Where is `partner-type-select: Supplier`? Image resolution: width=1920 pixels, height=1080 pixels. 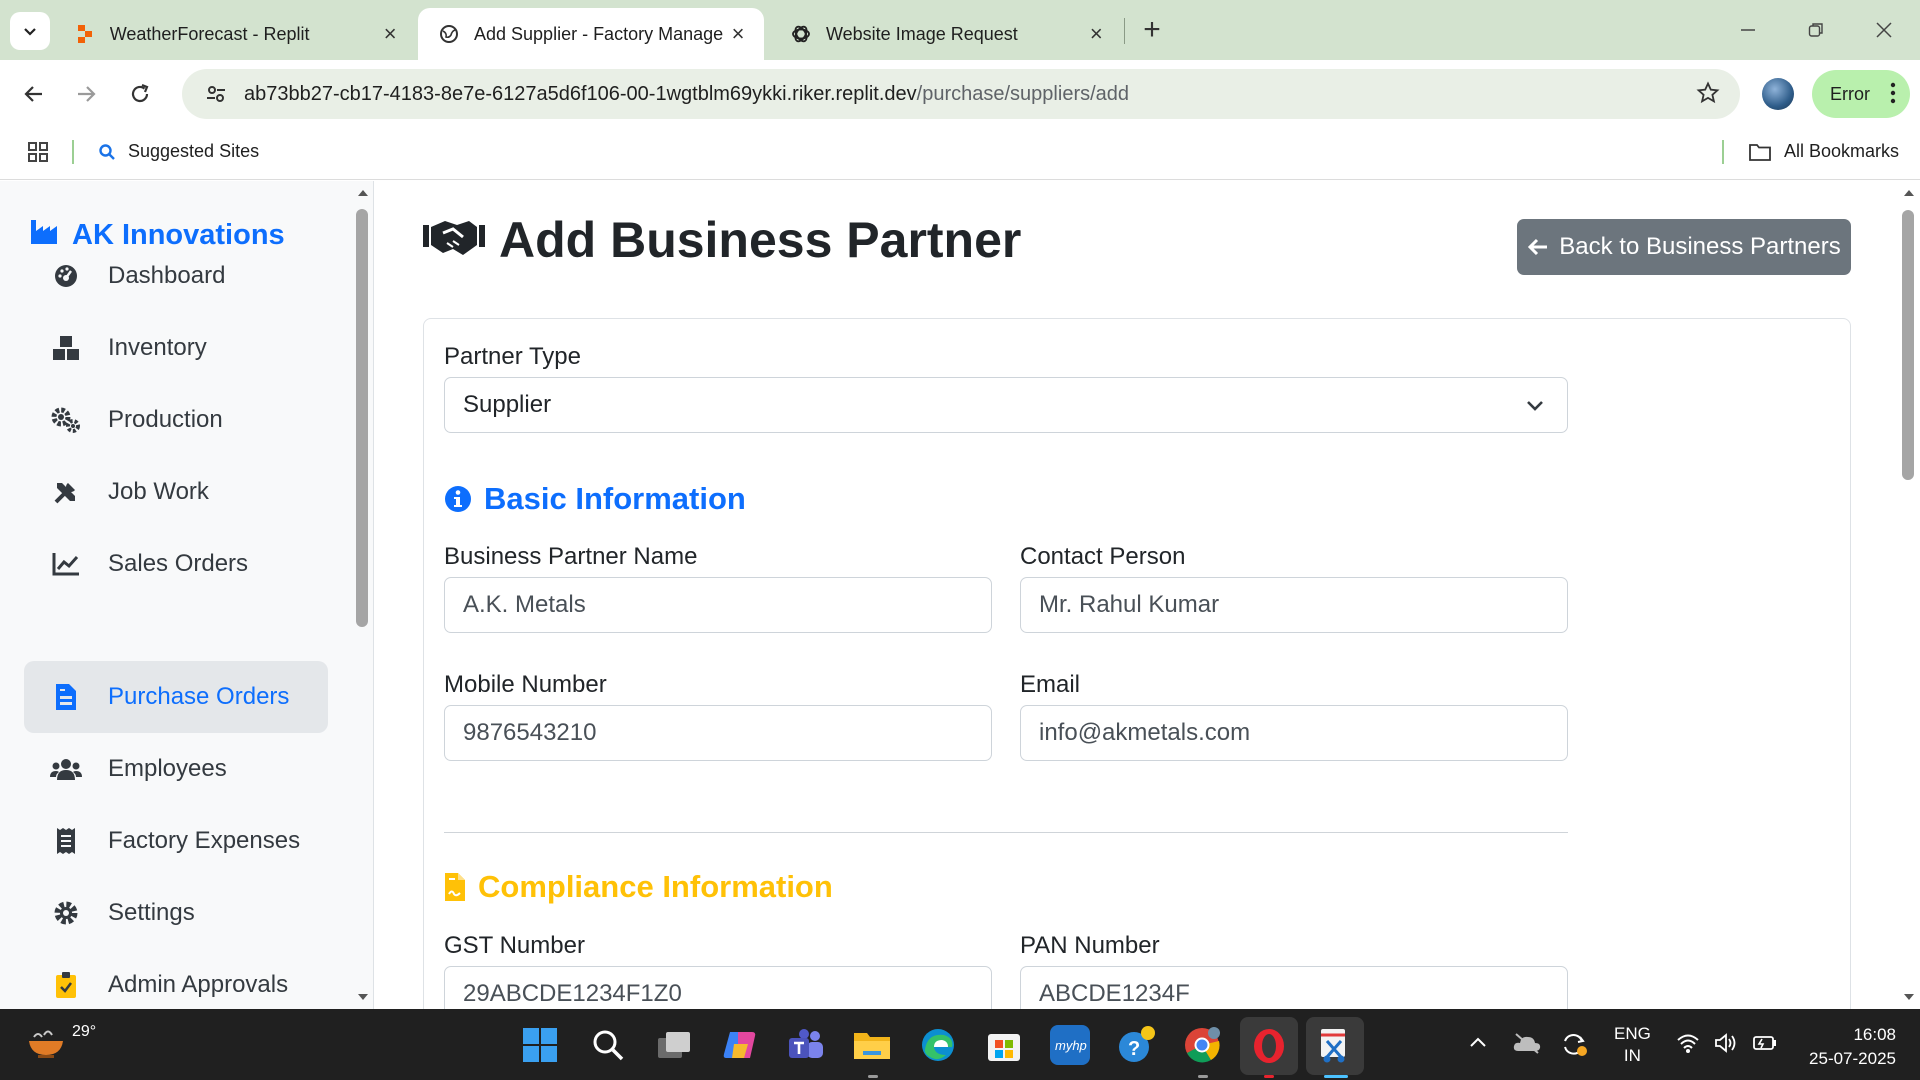
partner-type-select: Supplier is located at coordinates (1006, 405).